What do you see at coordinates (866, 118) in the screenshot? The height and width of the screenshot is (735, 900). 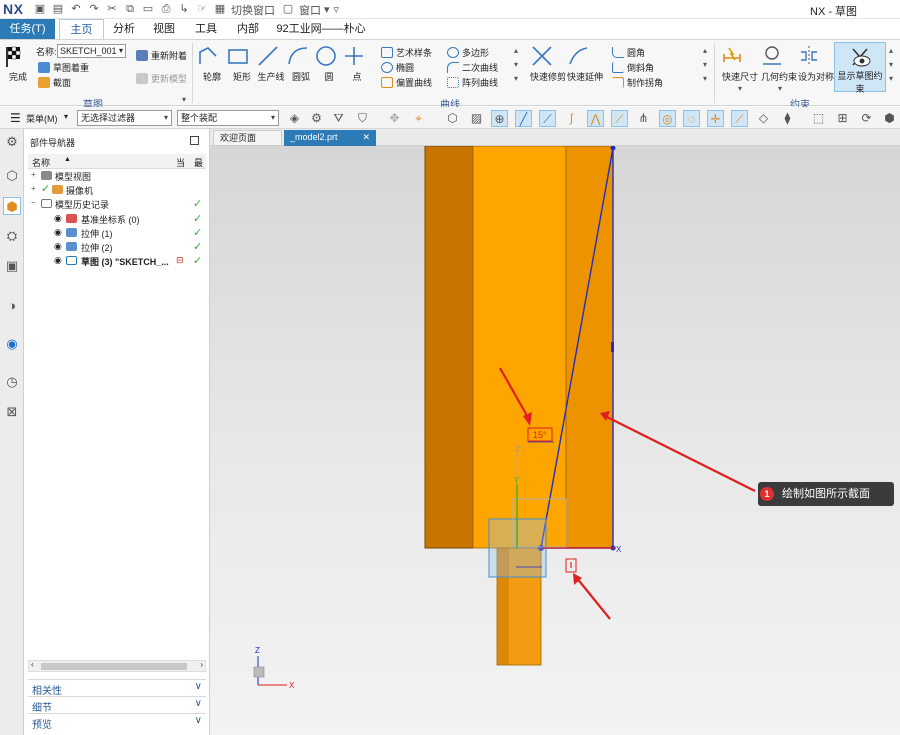 I see `rotate-view-icon: ⟳` at bounding box center [866, 118].